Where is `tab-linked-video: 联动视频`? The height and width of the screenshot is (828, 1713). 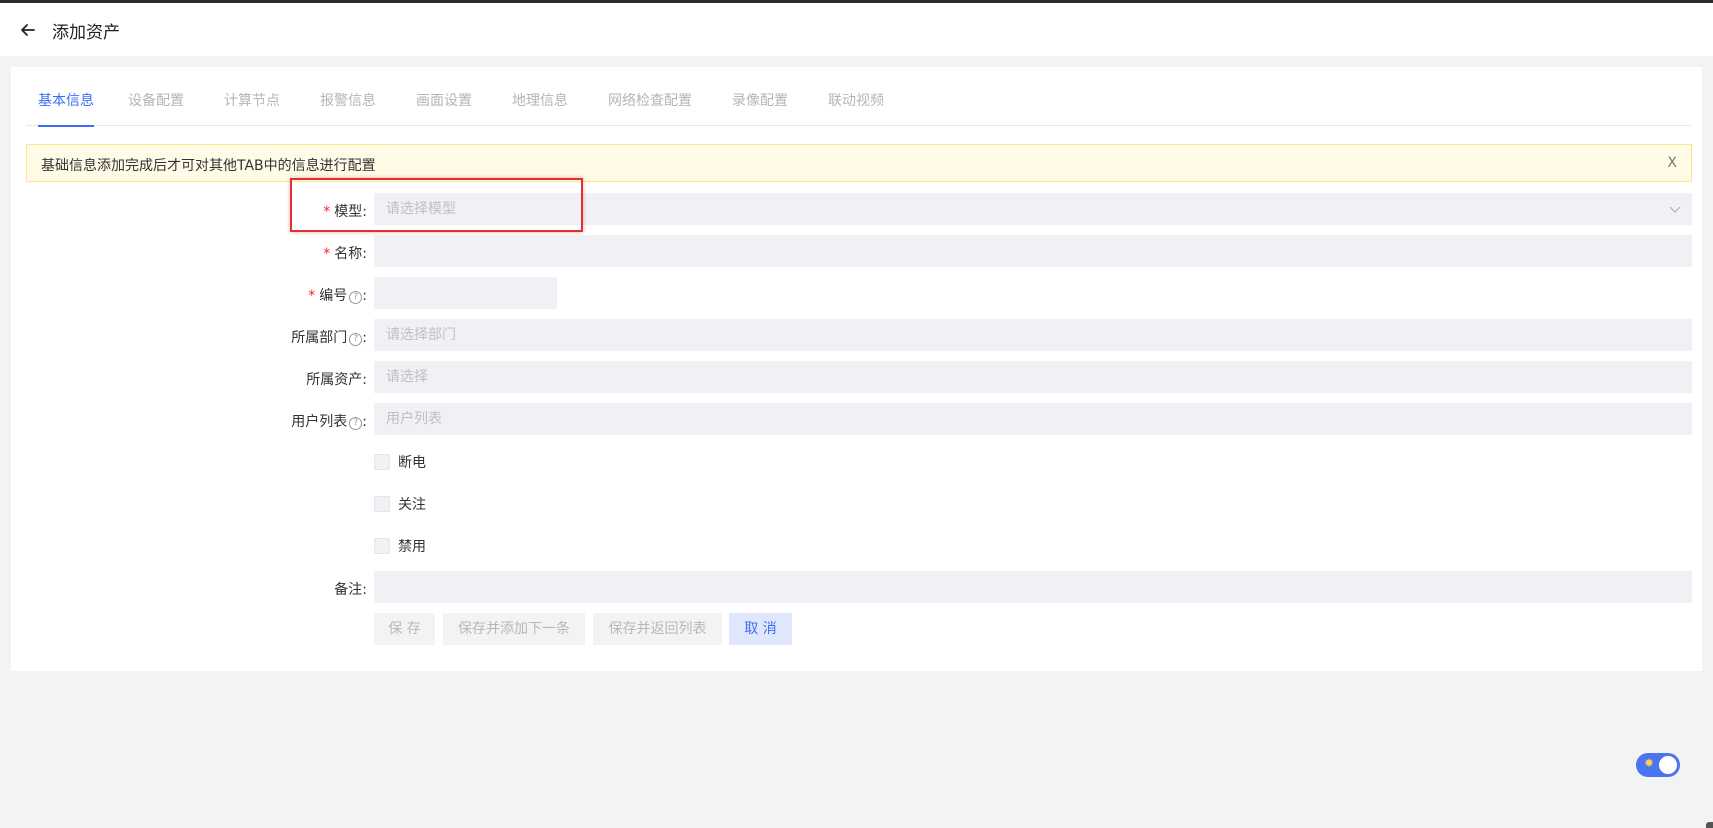 tab-linked-video: 联动视频 is located at coordinates (856, 106).